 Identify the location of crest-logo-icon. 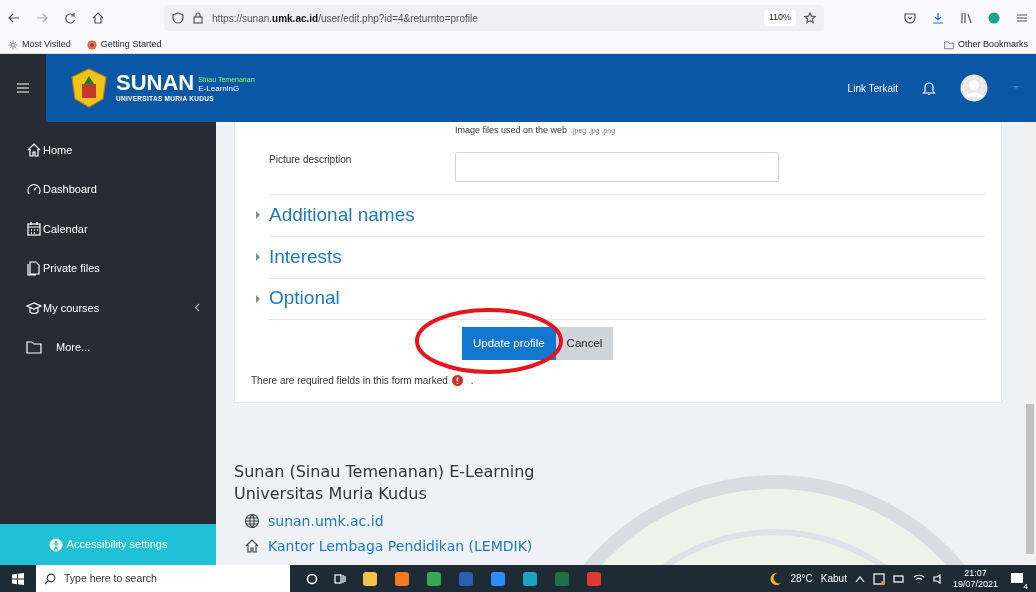
(89, 88).